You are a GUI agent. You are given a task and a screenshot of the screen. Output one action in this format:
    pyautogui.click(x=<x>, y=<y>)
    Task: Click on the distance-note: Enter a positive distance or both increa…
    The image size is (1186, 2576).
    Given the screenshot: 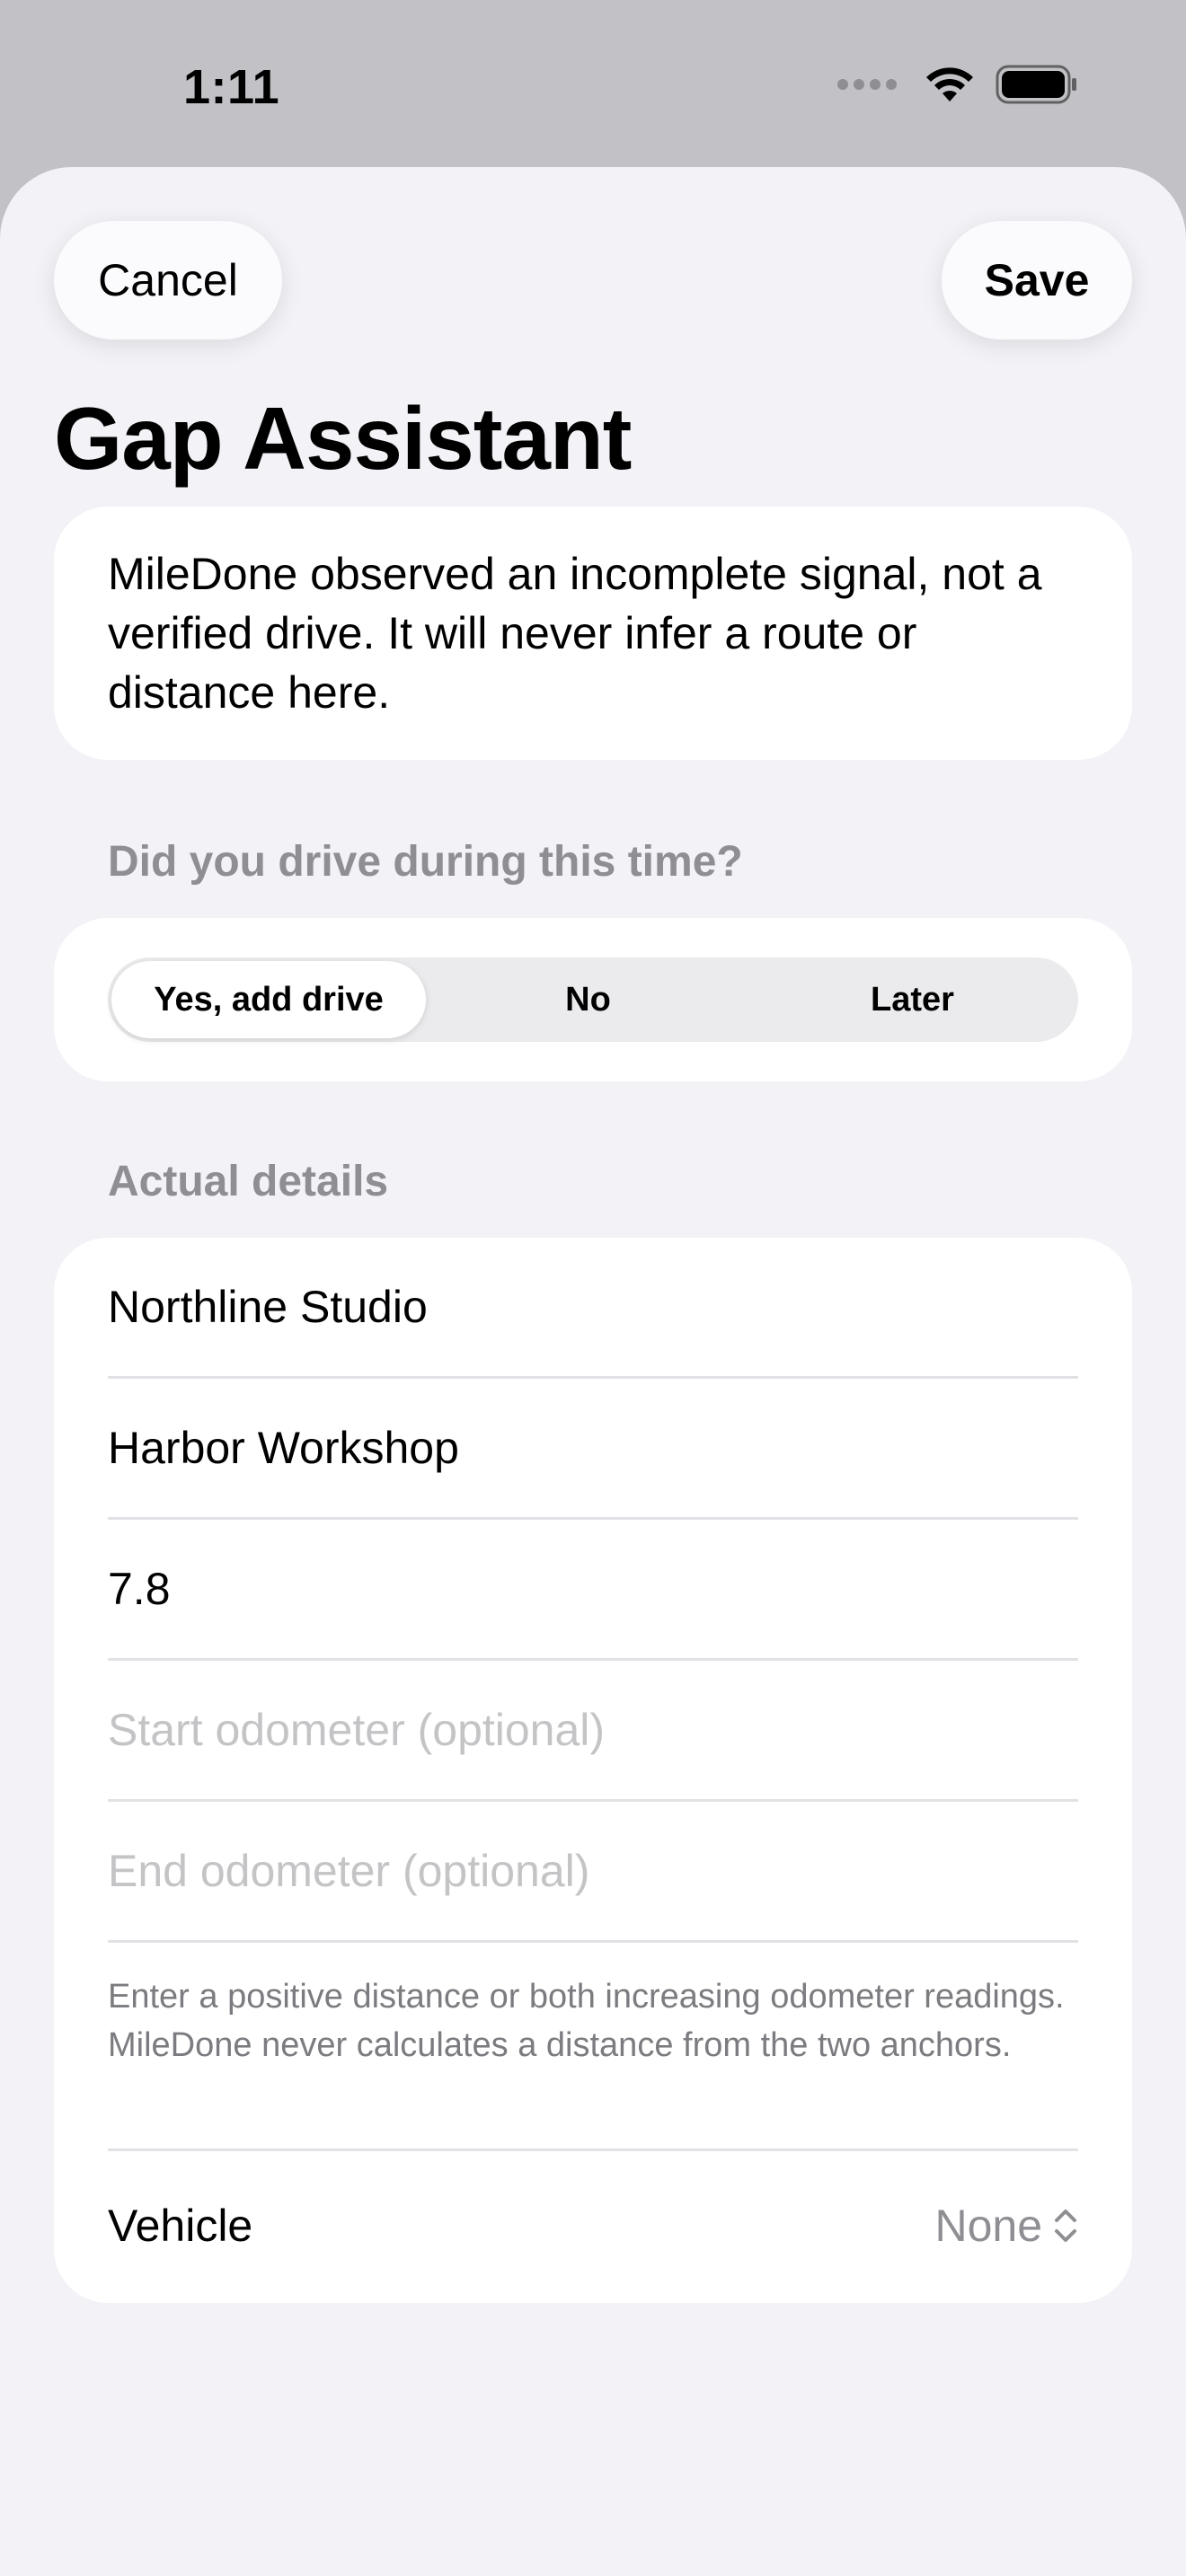 What is the action you would take?
    pyautogui.click(x=586, y=2021)
    